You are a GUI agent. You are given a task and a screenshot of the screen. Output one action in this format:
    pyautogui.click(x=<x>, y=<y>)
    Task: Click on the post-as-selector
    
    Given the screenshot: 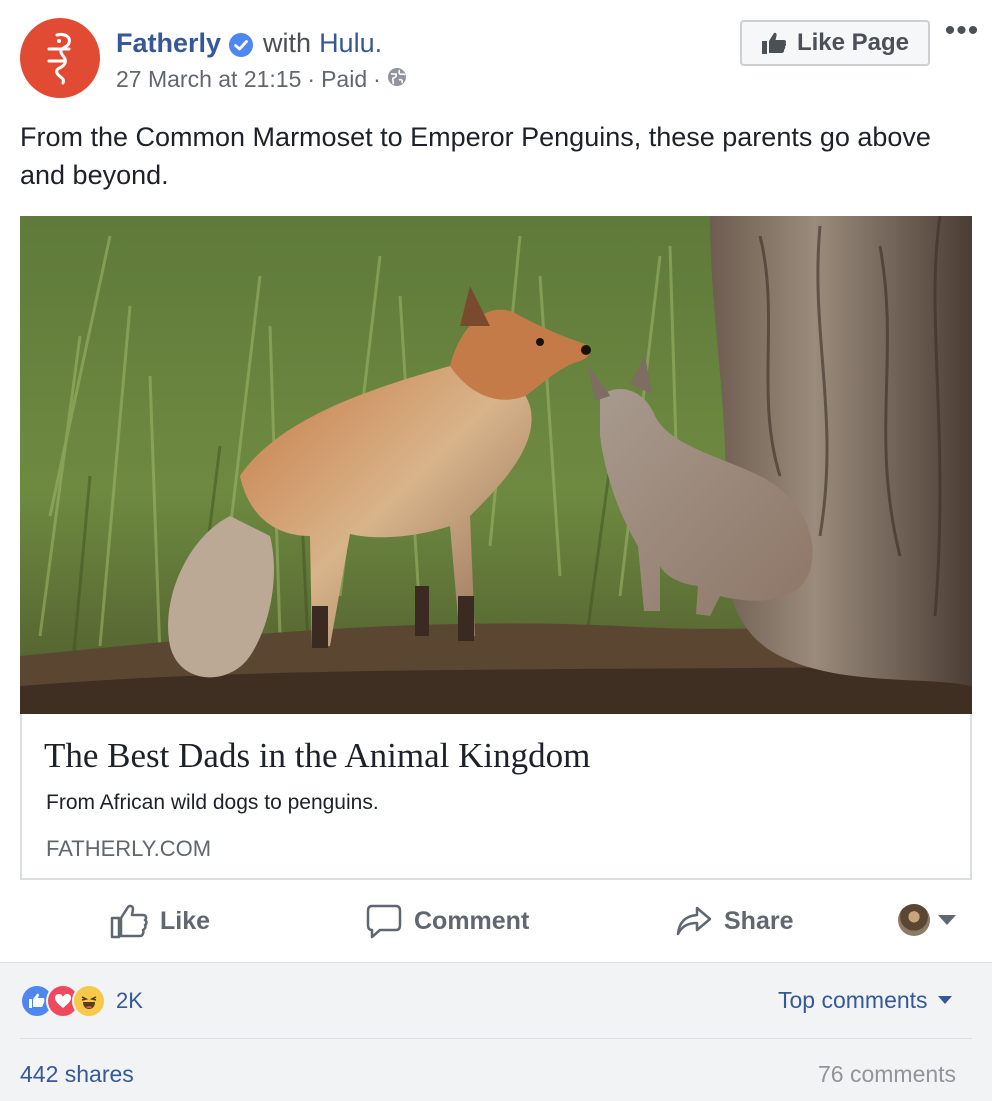 What is the action you would take?
    pyautogui.click(x=927, y=920)
    